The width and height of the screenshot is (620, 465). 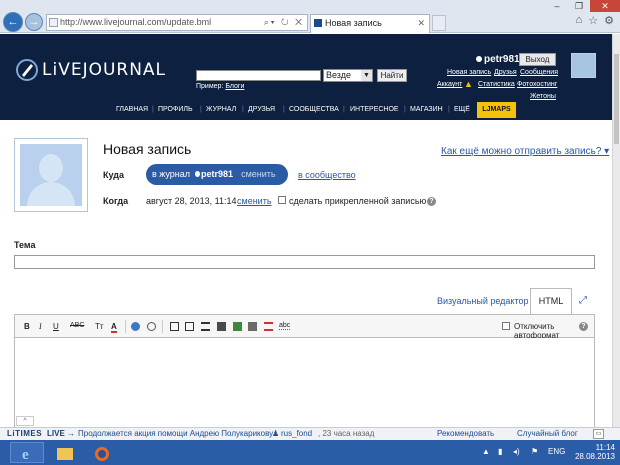 What do you see at coordinates (27, 326) in the screenshot?
I see `bold-button: B` at bounding box center [27, 326].